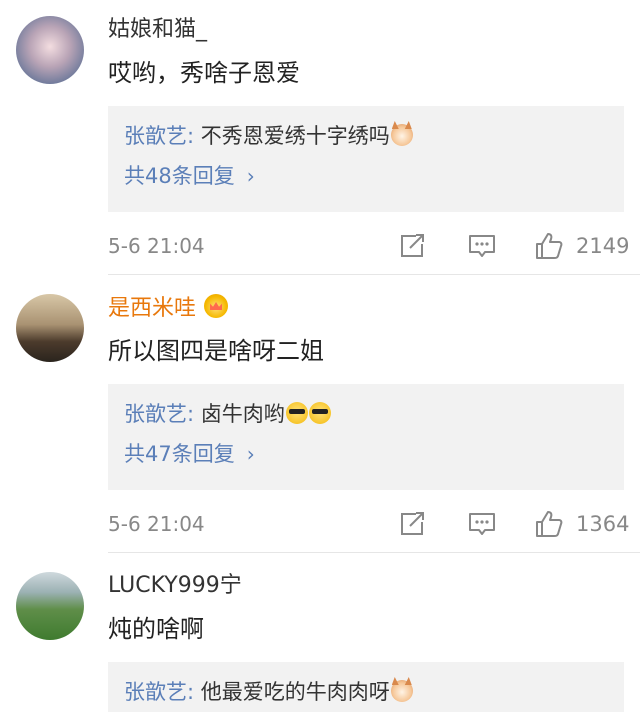 The height and width of the screenshot is (712, 640). What do you see at coordinates (603, 524) in the screenshot?
I see `like-count: 1364` at bounding box center [603, 524].